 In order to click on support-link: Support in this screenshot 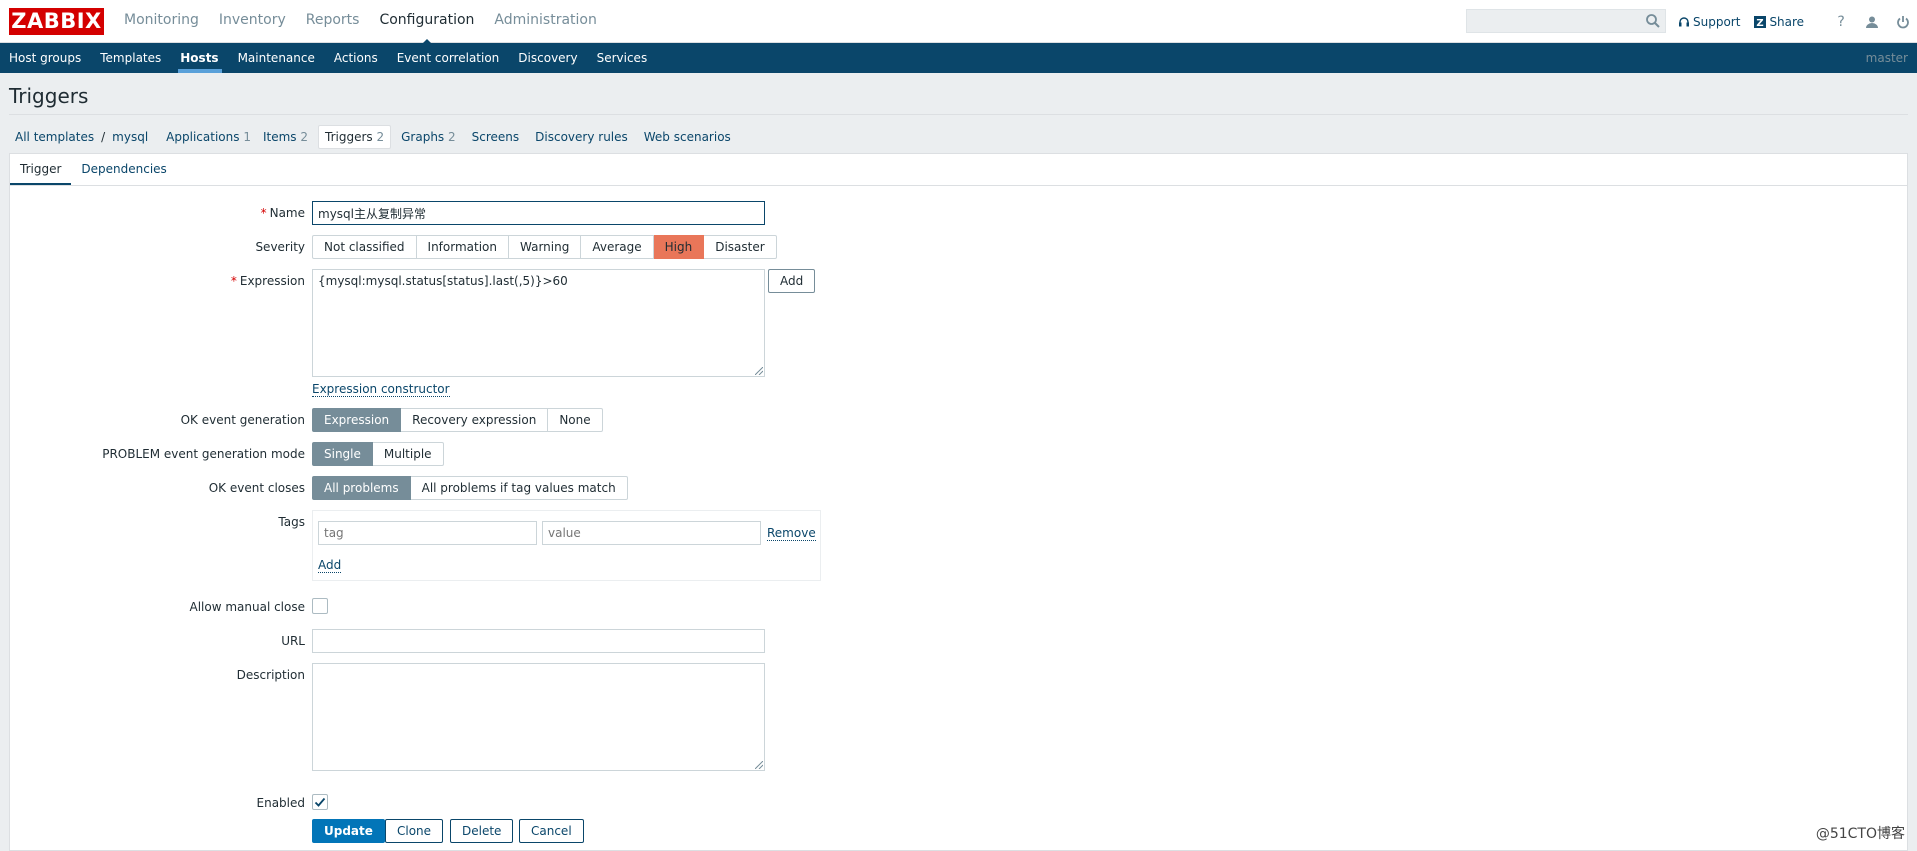, I will do `click(1709, 22)`.